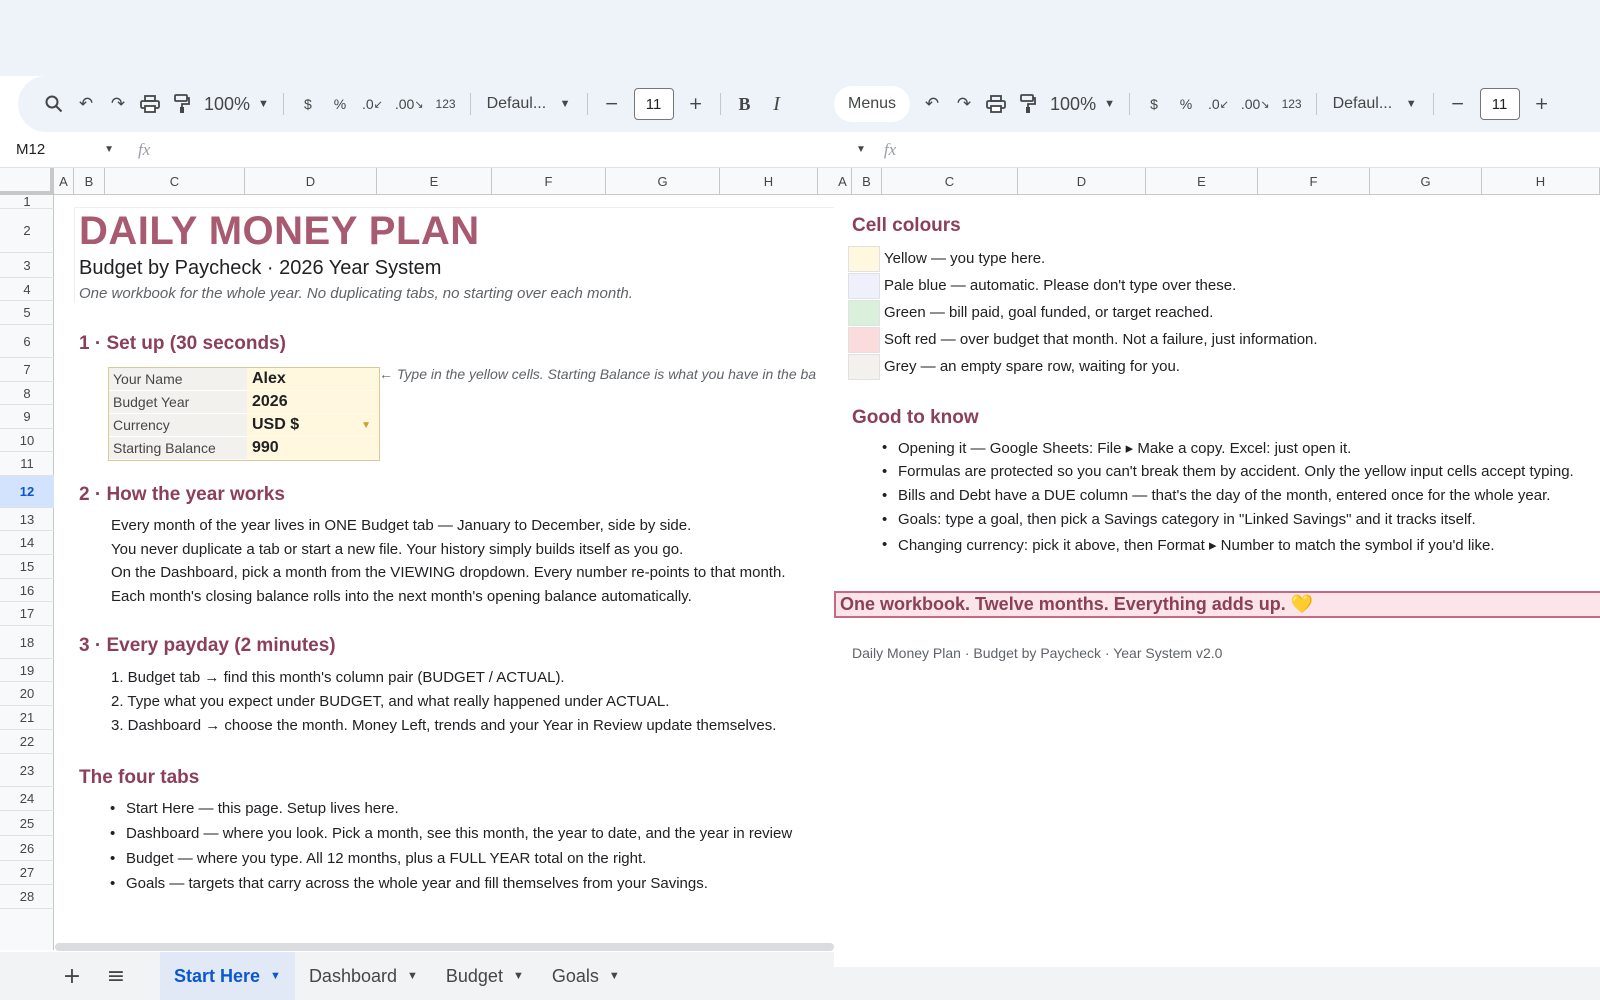  I want to click on horizontal-scrollbar, so click(444, 947).